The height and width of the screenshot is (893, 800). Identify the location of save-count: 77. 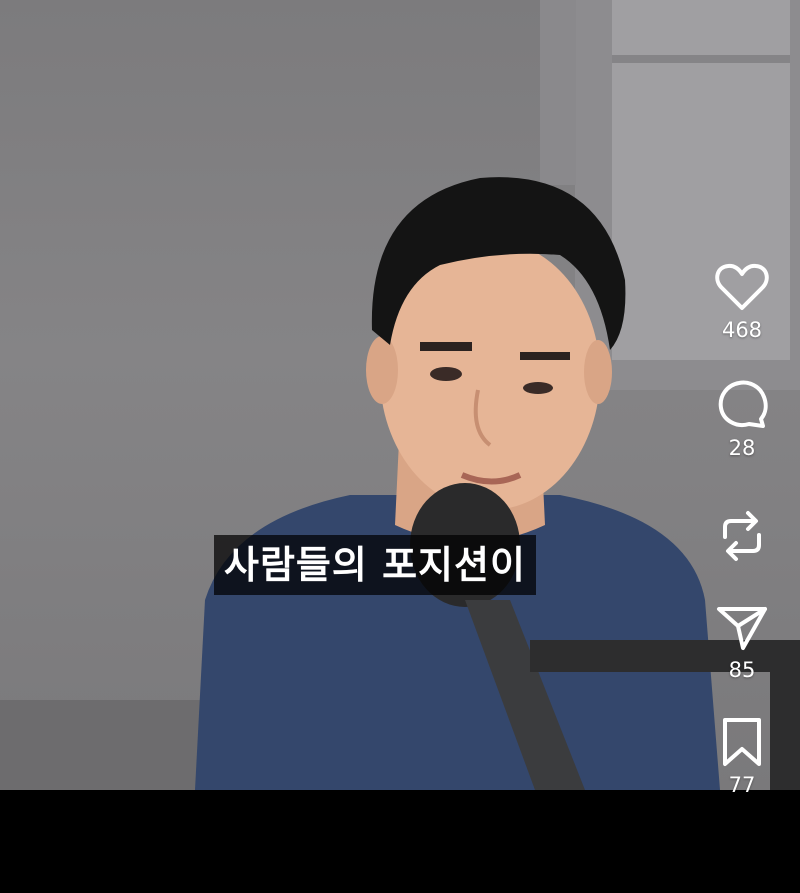
(742, 785).